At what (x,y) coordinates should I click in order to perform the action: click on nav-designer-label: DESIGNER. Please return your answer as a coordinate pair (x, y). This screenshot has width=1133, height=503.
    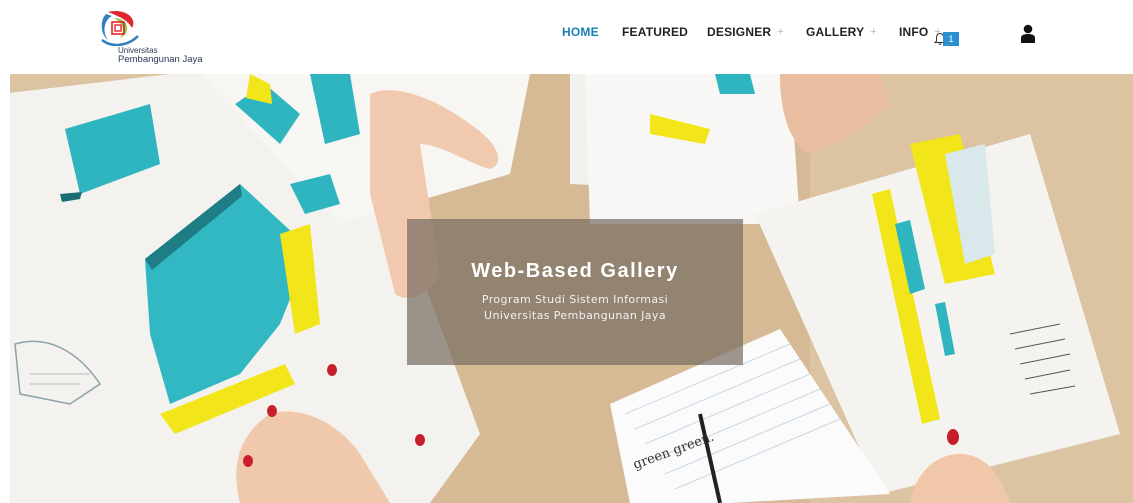
    Looking at the image, I should click on (739, 32).